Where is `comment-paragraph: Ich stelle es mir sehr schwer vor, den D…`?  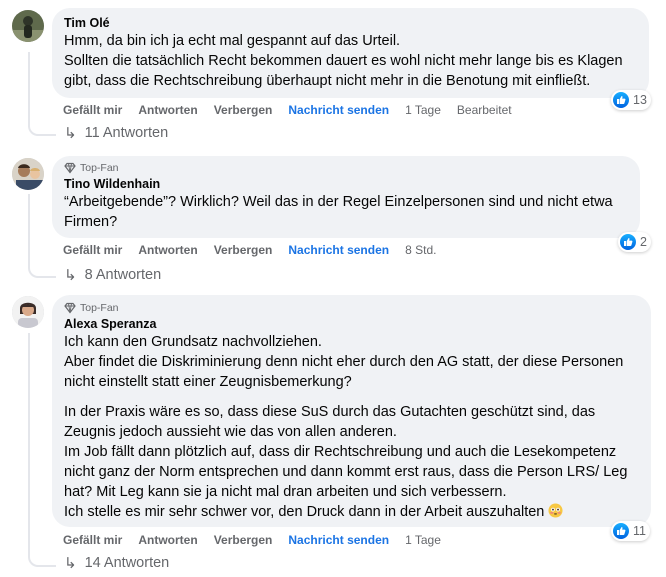
comment-paragraph: Ich stelle es mir sehr schwer vor, den D… is located at coordinates (351, 512).